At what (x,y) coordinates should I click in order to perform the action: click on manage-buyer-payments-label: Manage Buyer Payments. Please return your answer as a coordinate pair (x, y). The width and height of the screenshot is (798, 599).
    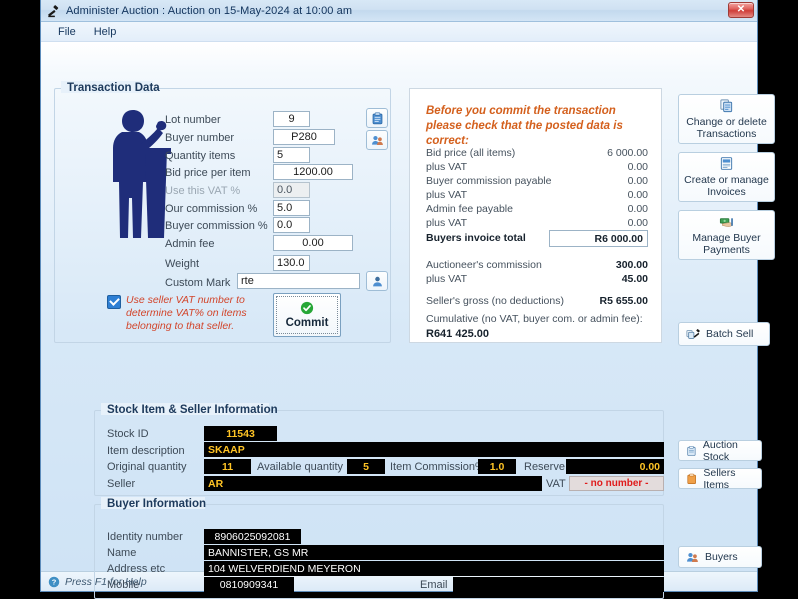
    Looking at the image, I should click on (726, 244).